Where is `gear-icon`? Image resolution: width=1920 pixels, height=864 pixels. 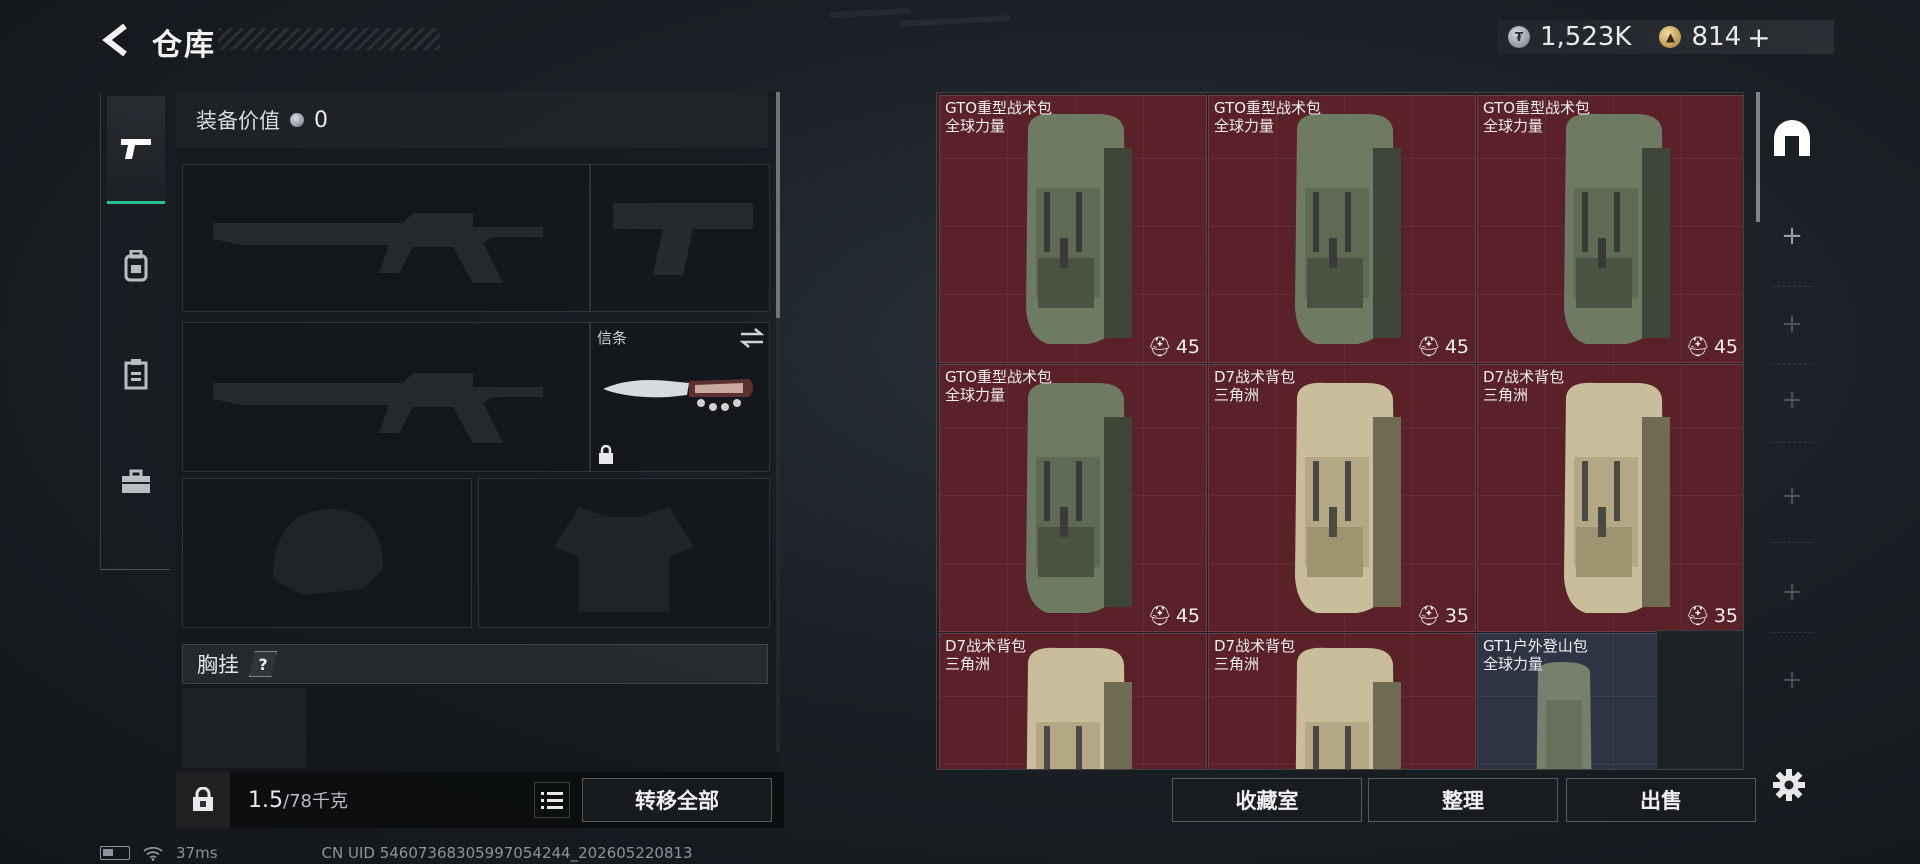
gear-icon is located at coordinates (1789, 785).